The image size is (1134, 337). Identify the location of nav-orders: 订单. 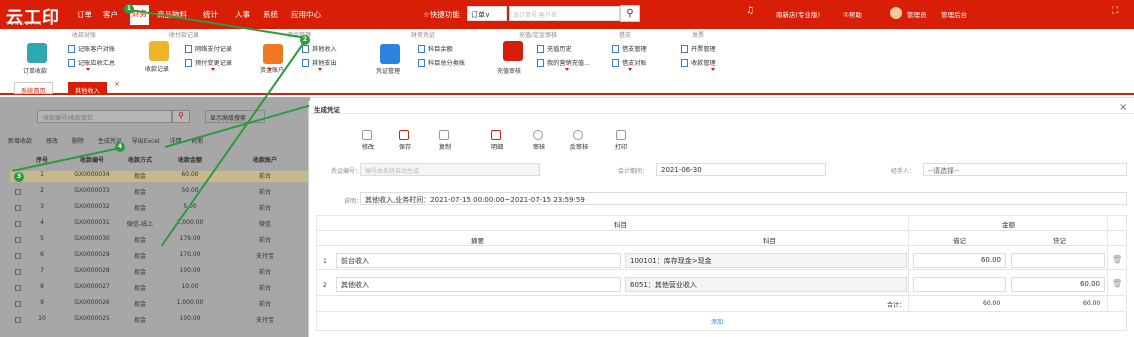
(84, 14).